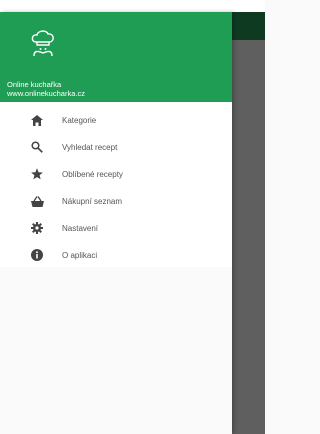 The width and height of the screenshot is (320, 434). Describe the element at coordinates (37, 201) in the screenshot. I see `basket-icon` at that location.